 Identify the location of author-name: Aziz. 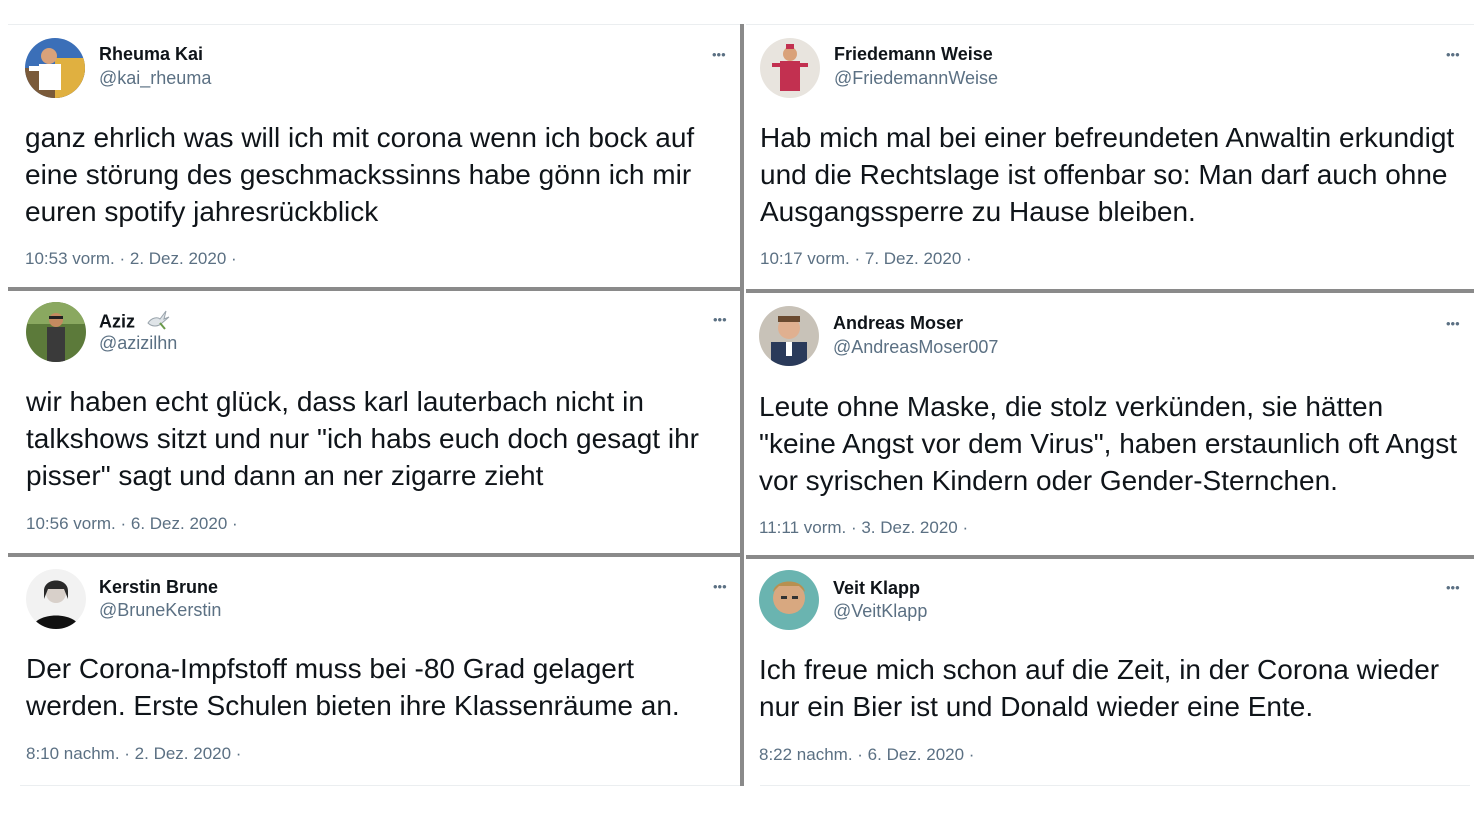
(134, 322).